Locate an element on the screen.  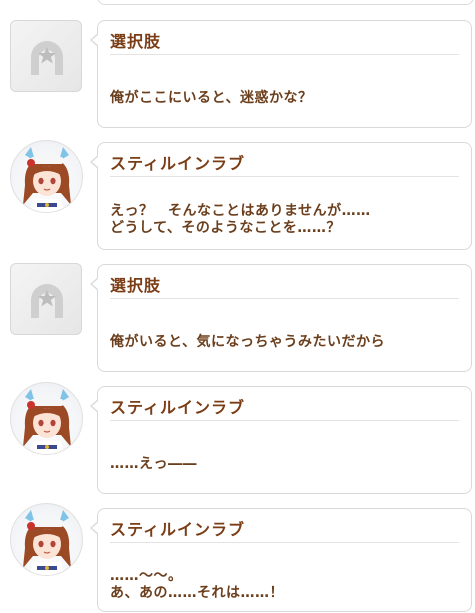
dialogue-bubble: 選択肢 俺がここにいると、迷惑かな？ is located at coordinates (281, 74).